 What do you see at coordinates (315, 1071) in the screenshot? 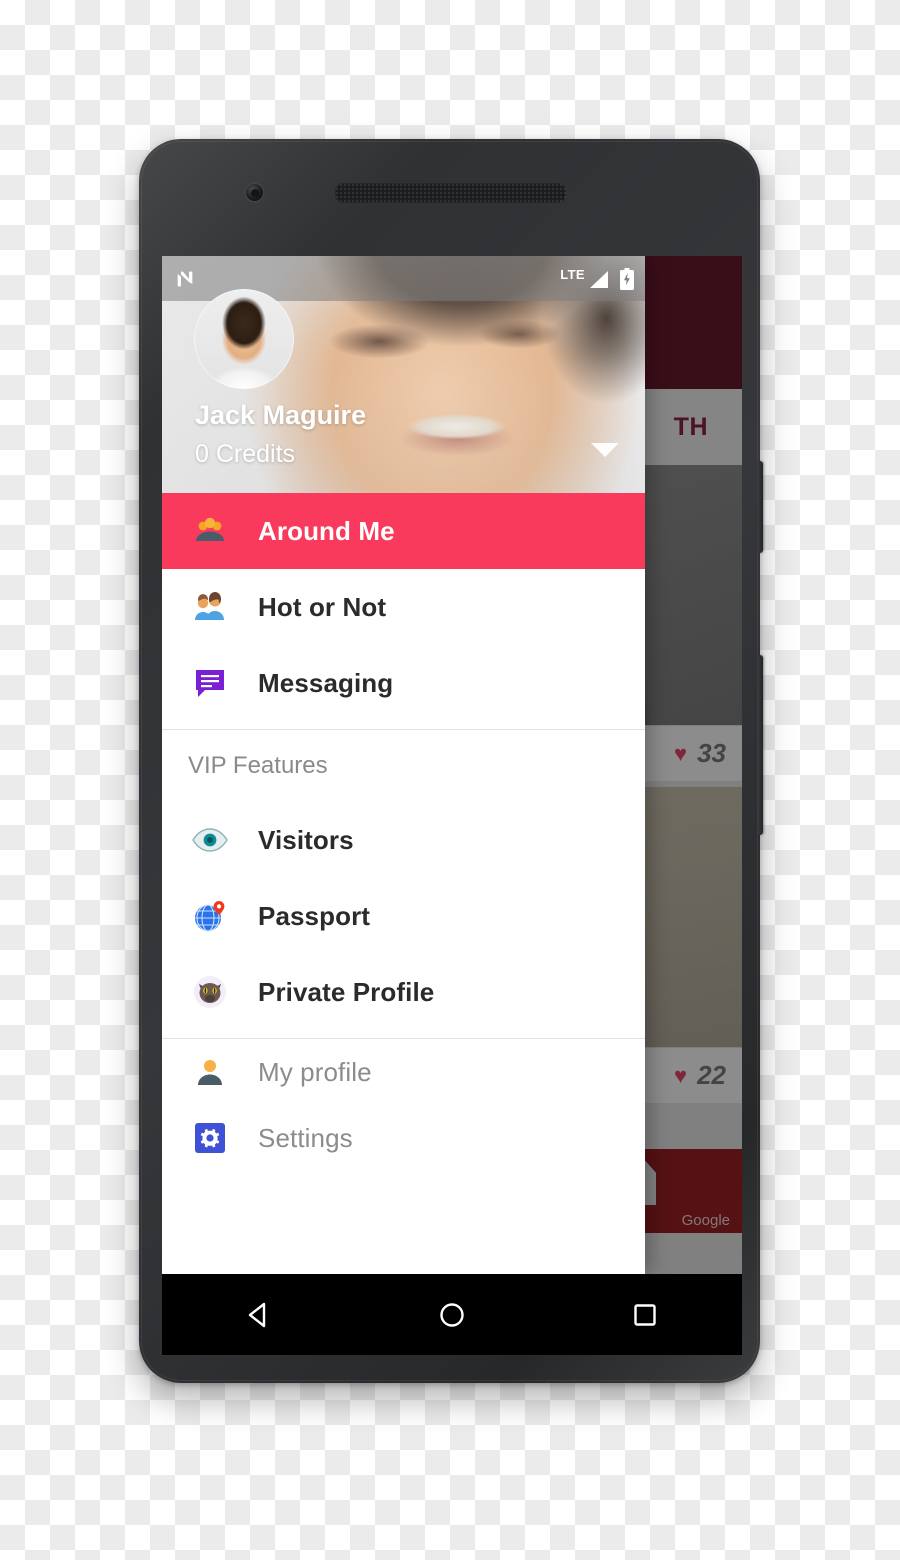
I see `sidebar-item-label: My profile` at bounding box center [315, 1071].